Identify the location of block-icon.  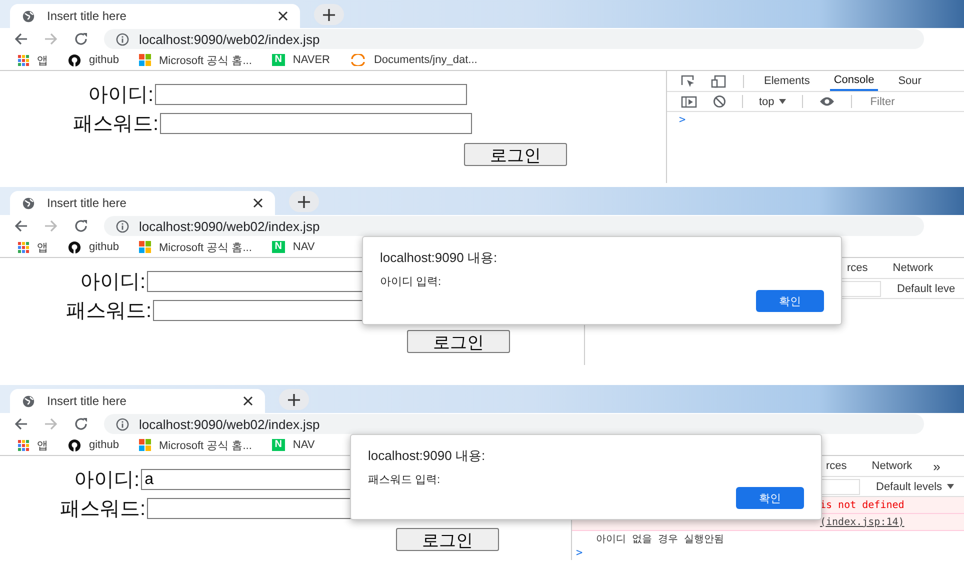
(719, 101).